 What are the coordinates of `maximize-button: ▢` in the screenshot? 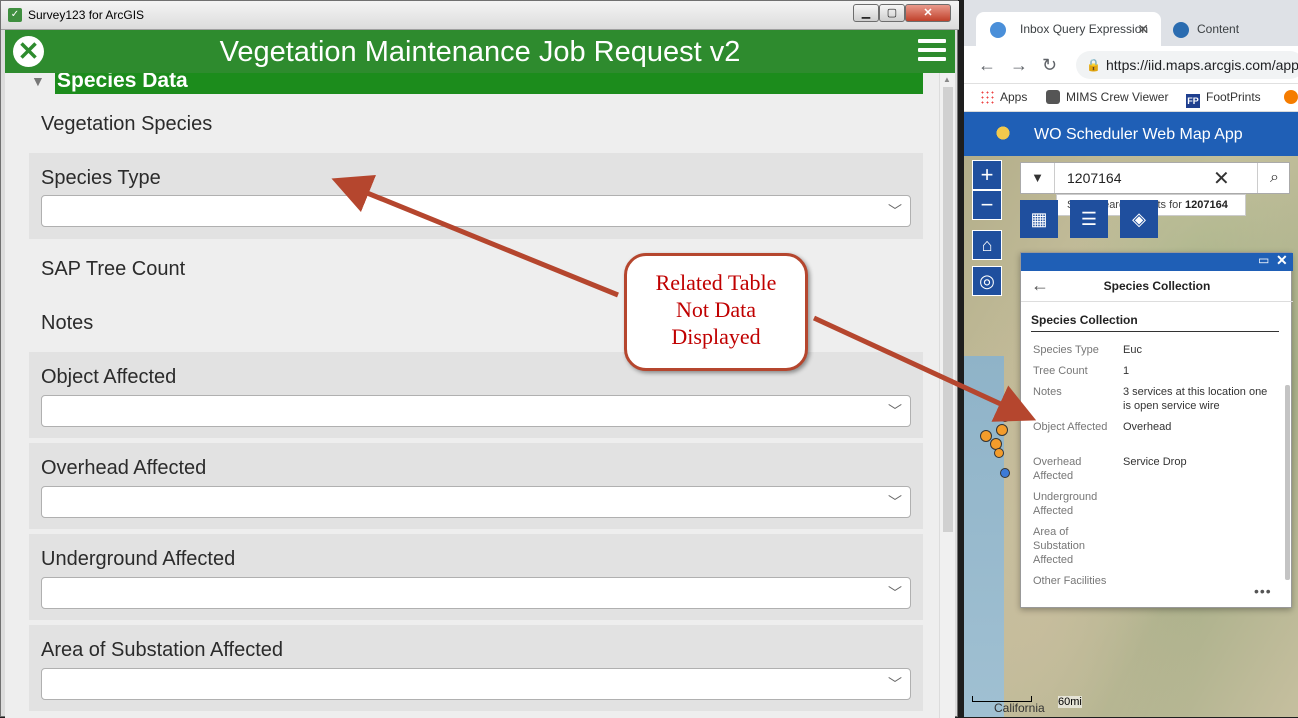 It's located at (892, 13).